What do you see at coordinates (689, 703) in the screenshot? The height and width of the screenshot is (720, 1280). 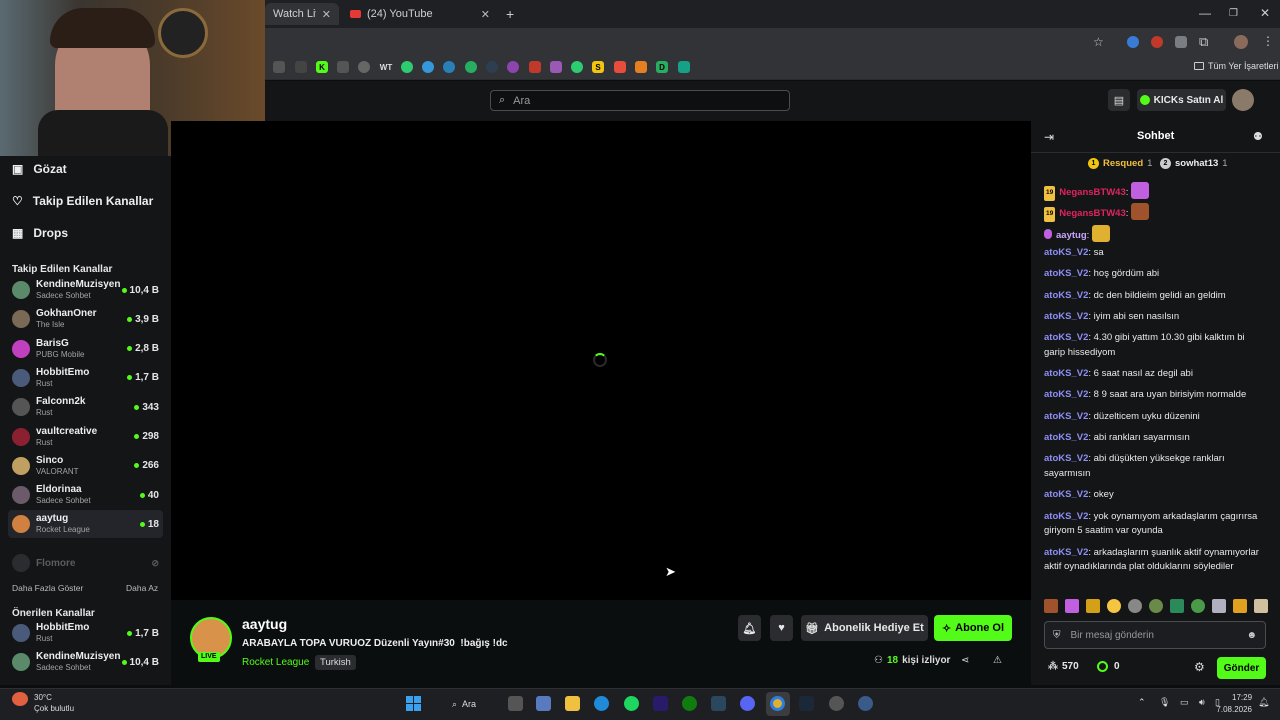 I see `xbox-icon` at bounding box center [689, 703].